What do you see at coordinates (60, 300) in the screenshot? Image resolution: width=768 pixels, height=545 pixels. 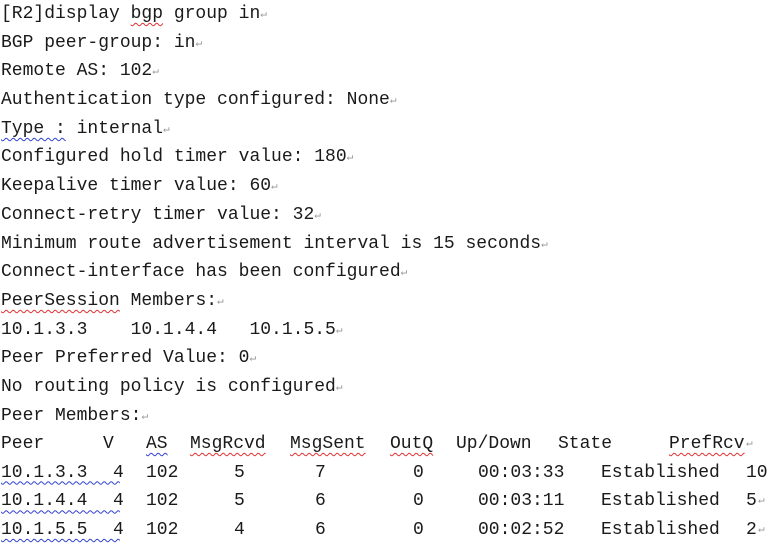 I see `spellcheck-flagged-text: PeerSession` at bounding box center [60, 300].